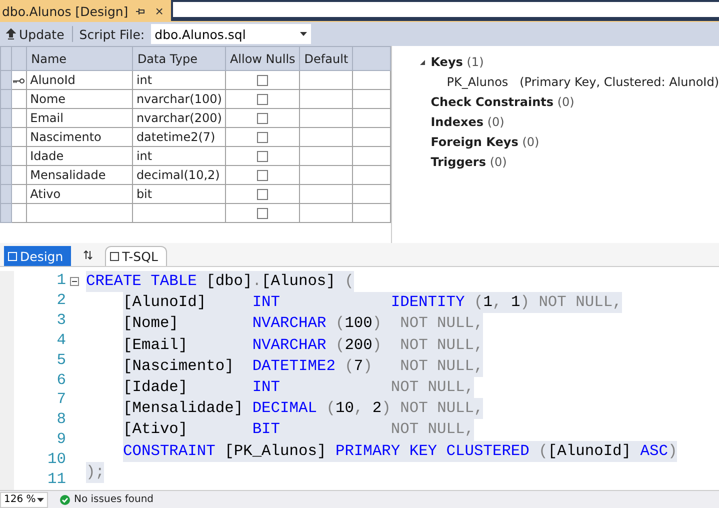 Image resolution: width=719 pixels, height=508 pixels. What do you see at coordinates (35, 34) in the screenshot?
I see `update-button: Update` at bounding box center [35, 34].